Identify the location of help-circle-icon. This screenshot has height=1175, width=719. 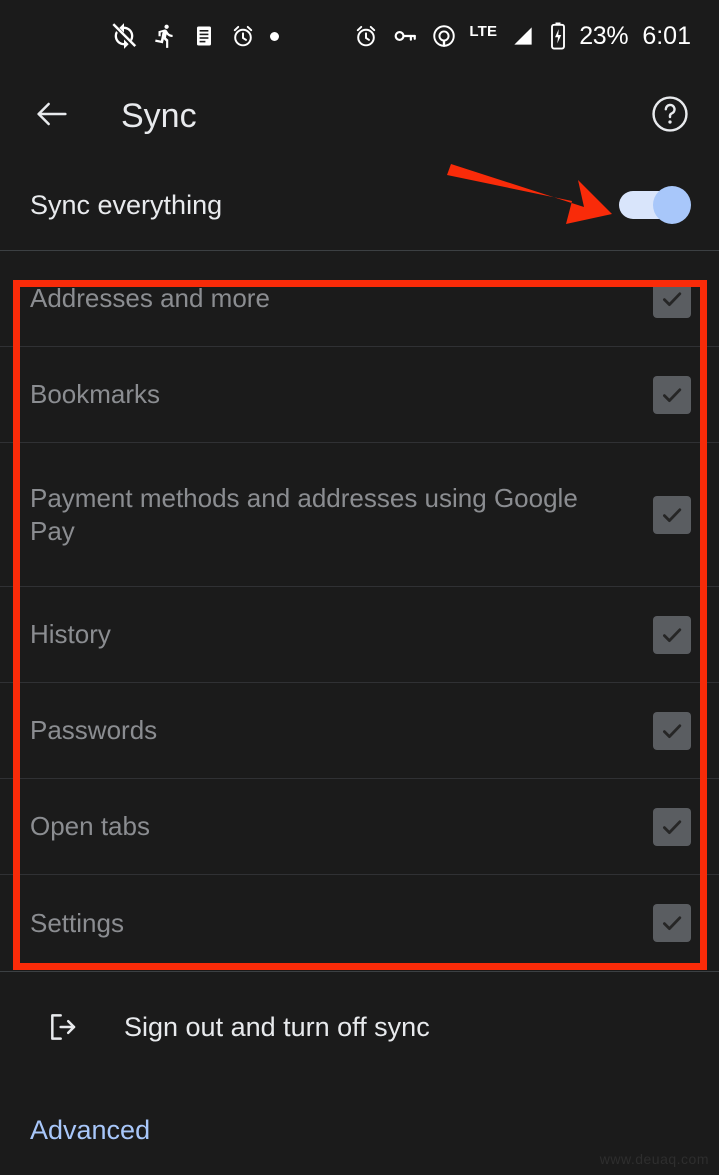
(670, 116).